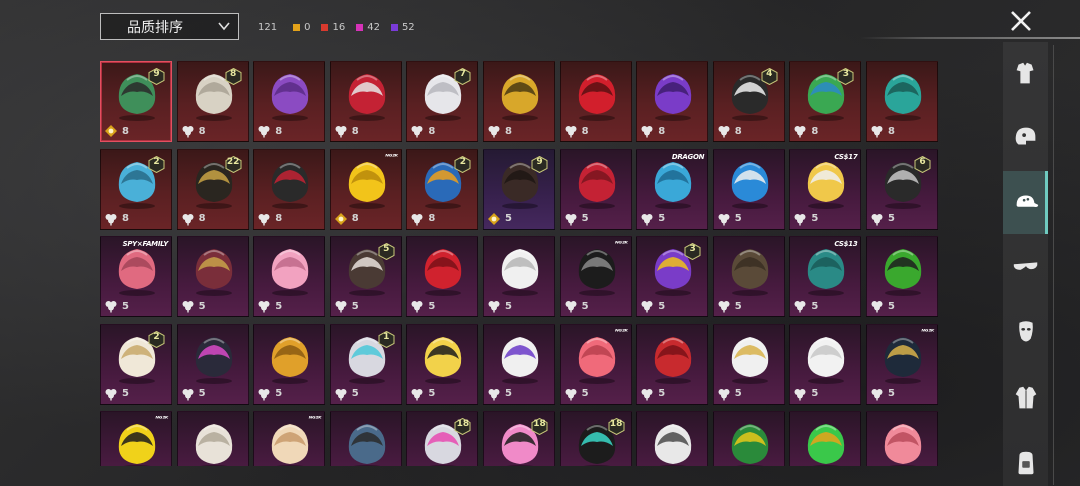 The image size is (1080, 486). What do you see at coordinates (161, 419) in the screenshot?
I see `brand-tag: ᴺᴳ²ᴷ` at bounding box center [161, 419].